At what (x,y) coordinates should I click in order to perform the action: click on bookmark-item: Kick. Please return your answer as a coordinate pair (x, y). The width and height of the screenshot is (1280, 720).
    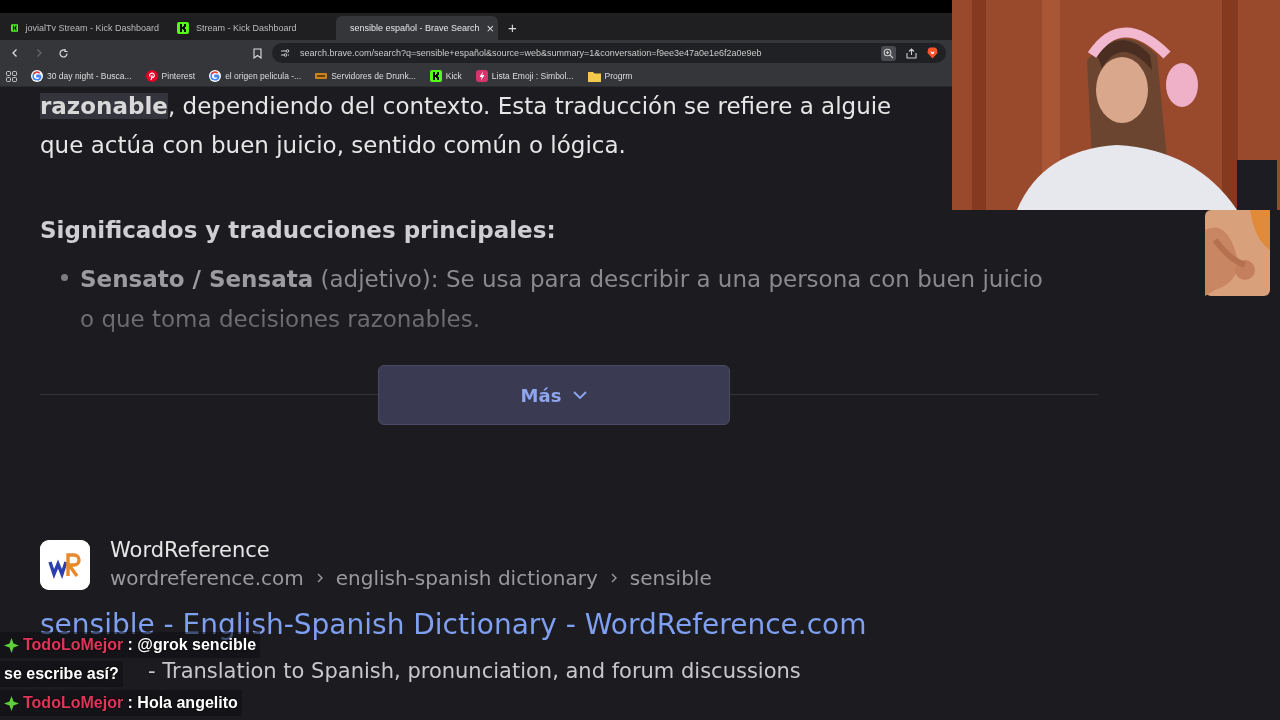
    Looking at the image, I should click on (445, 76).